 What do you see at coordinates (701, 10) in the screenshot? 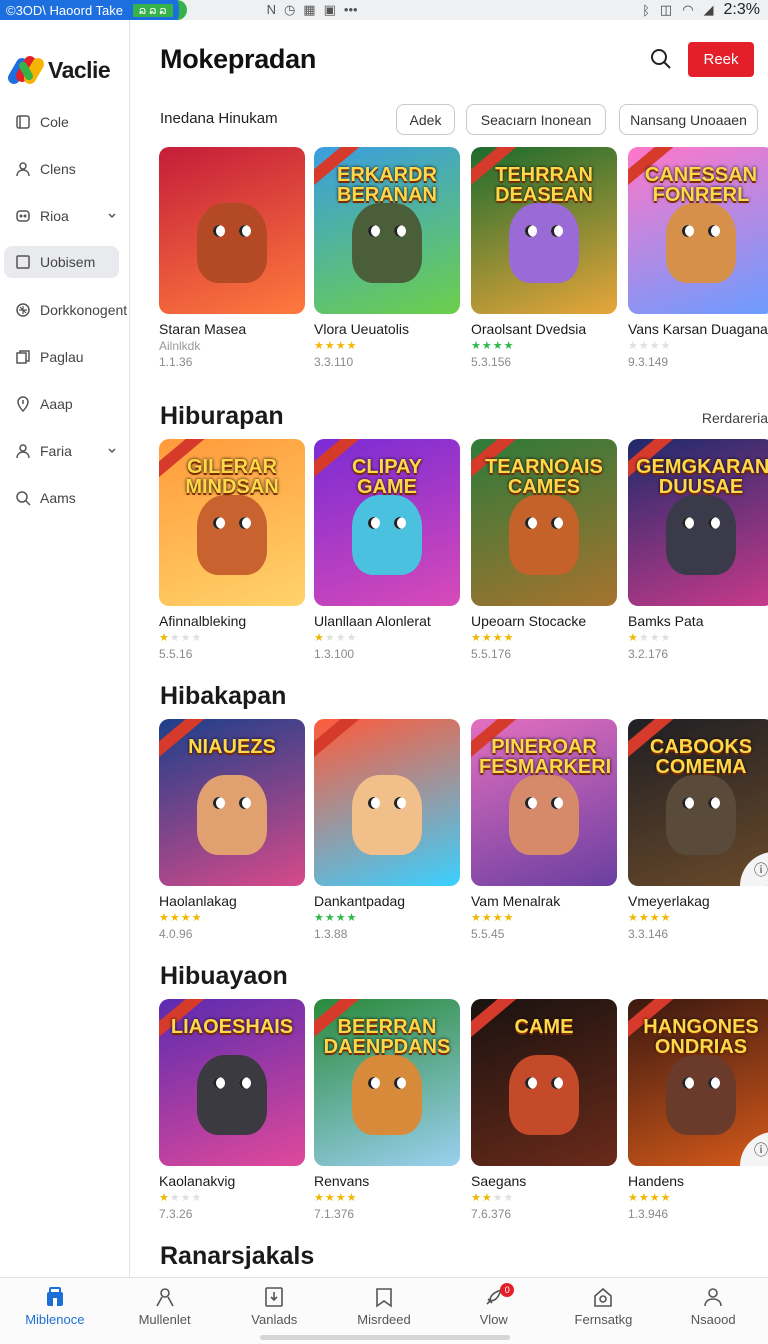
I see `status-right: ᛒ ◫ ◠ ◢ 2:3%` at bounding box center [701, 10].